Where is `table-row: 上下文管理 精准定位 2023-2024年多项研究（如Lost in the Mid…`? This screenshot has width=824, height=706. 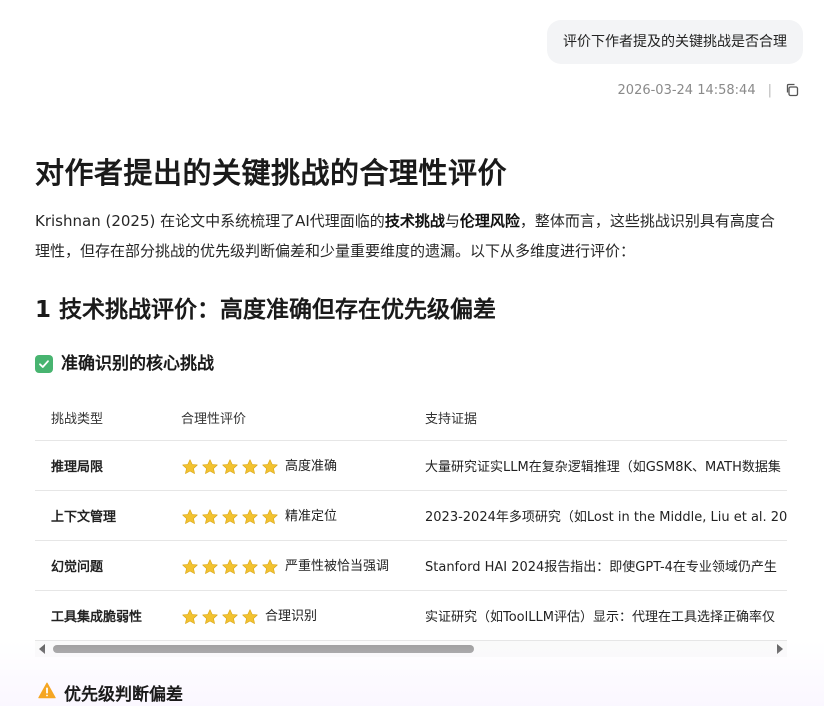
table-row: 上下文管理 精准定位 2023-2024年多项研究（如Lost in the Mid… is located at coordinates (411, 515).